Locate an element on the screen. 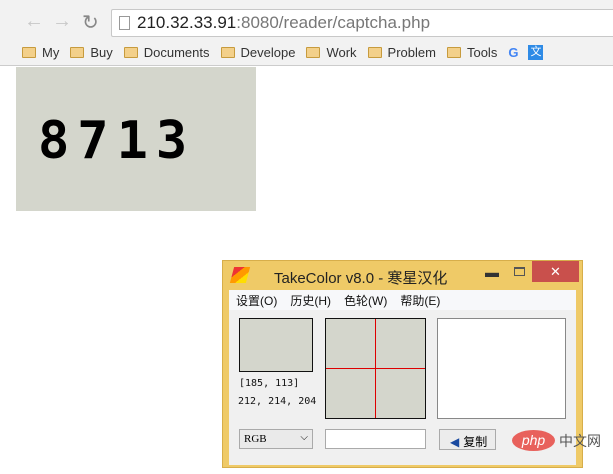 Image resolution: width=613 pixels, height=474 pixels. bookmark-problem: Problem is located at coordinates (401, 52).